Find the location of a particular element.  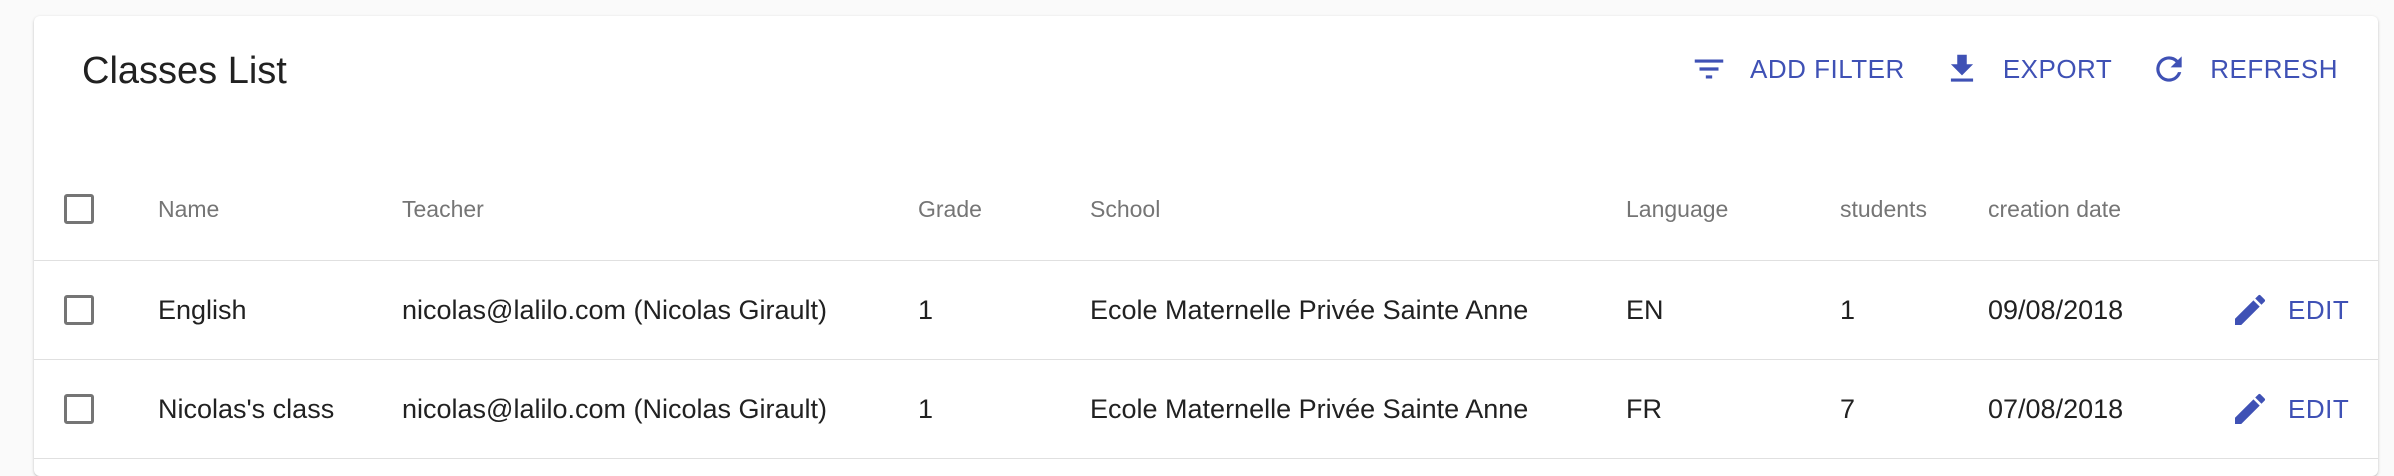

filter-list-icon is located at coordinates (1709, 69).